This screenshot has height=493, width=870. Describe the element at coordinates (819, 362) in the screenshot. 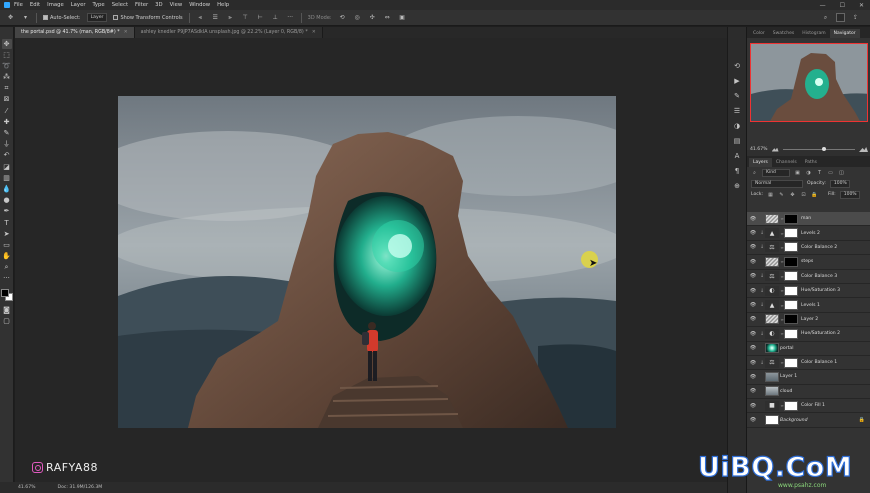

I see `layer-name: Color Balance 1` at that location.